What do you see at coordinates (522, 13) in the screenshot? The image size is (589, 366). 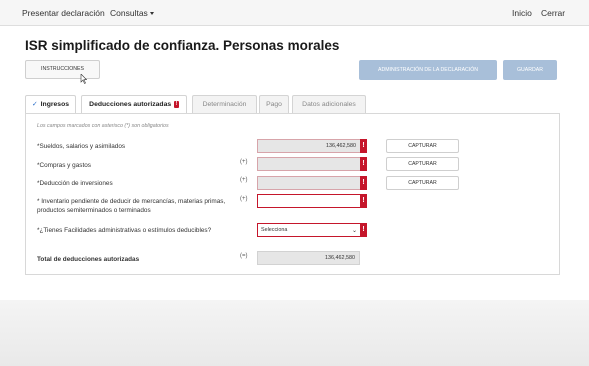 I see `nav-inicio: Inicio` at bounding box center [522, 13].